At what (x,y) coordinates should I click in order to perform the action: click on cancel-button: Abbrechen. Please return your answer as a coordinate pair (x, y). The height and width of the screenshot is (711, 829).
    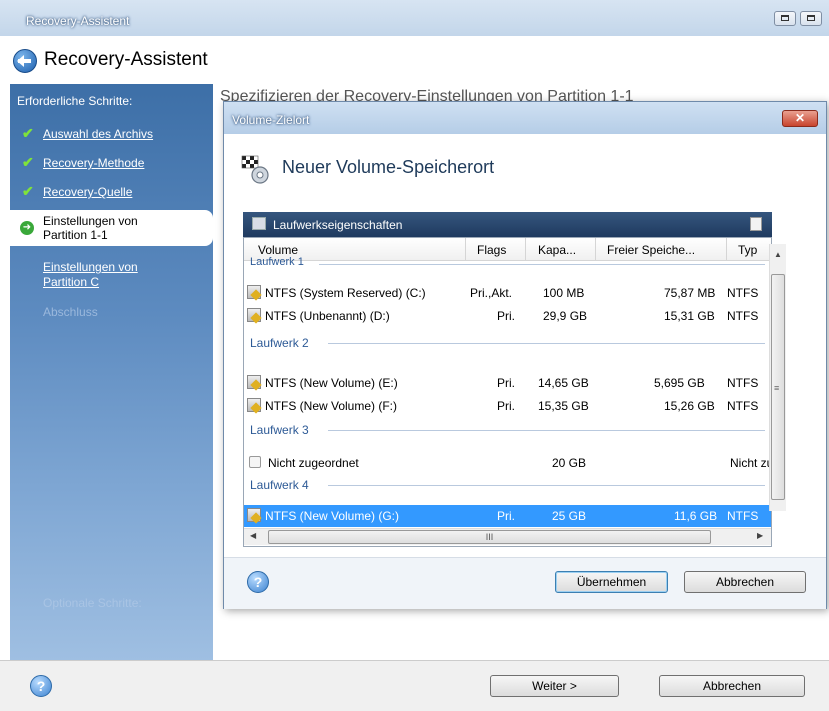
    Looking at the image, I should click on (732, 686).